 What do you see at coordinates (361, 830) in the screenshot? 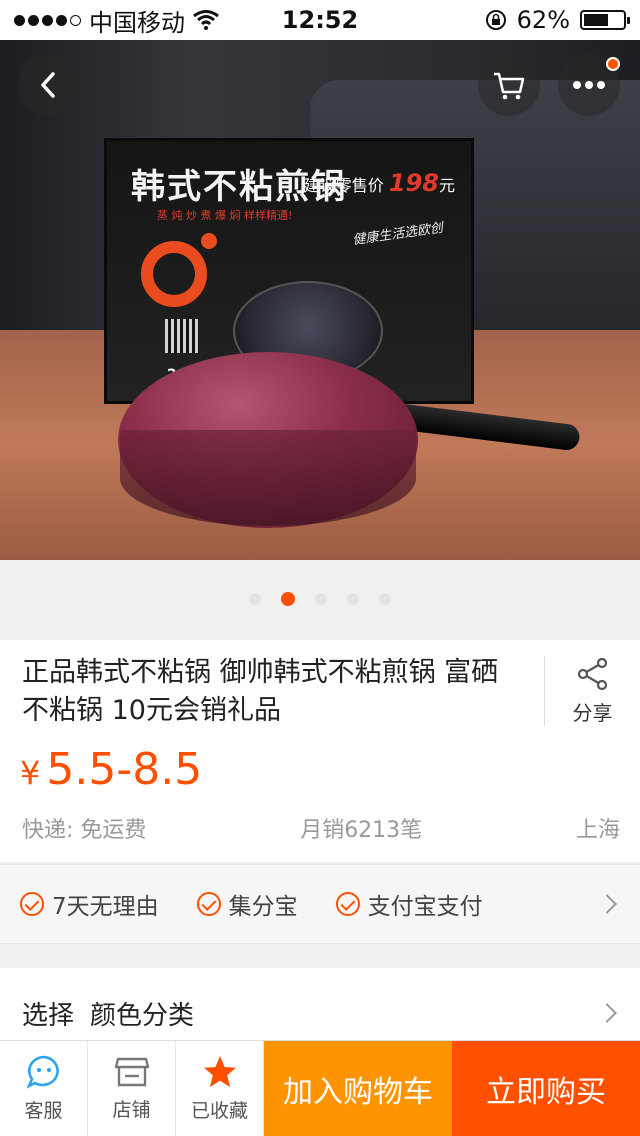
I see `monthly-sales: 月销6213笔` at bounding box center [361, 830].